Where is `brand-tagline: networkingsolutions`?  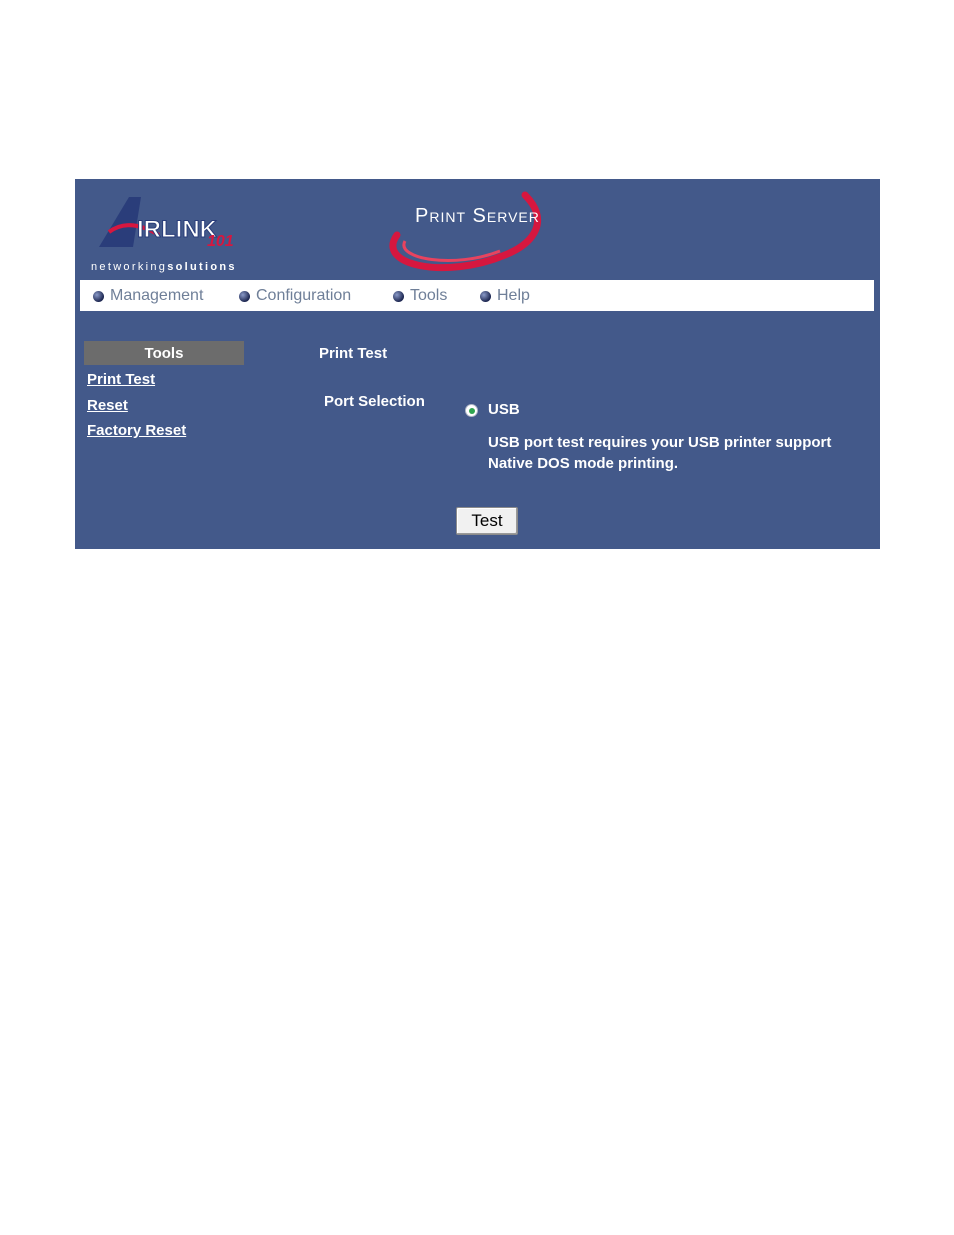
brand-tagline: networkingsolutions is located at coordinates (164, 267).